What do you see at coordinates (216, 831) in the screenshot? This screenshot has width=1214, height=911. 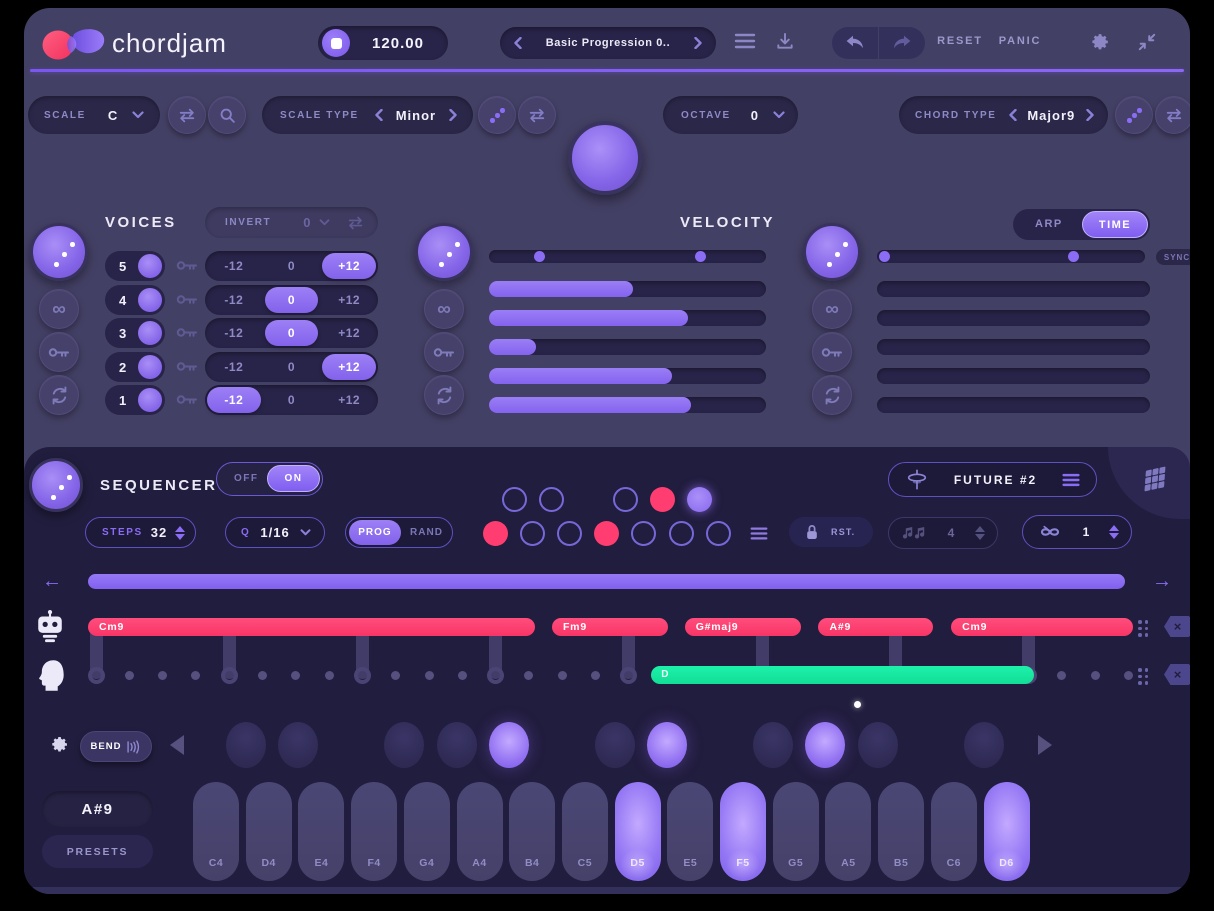 I see `key-C4: C4` at bounding box center [216, 831].